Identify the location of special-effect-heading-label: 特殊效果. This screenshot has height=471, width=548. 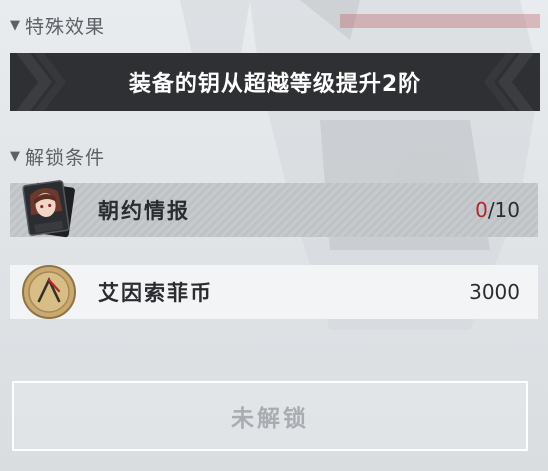
(65, 26).